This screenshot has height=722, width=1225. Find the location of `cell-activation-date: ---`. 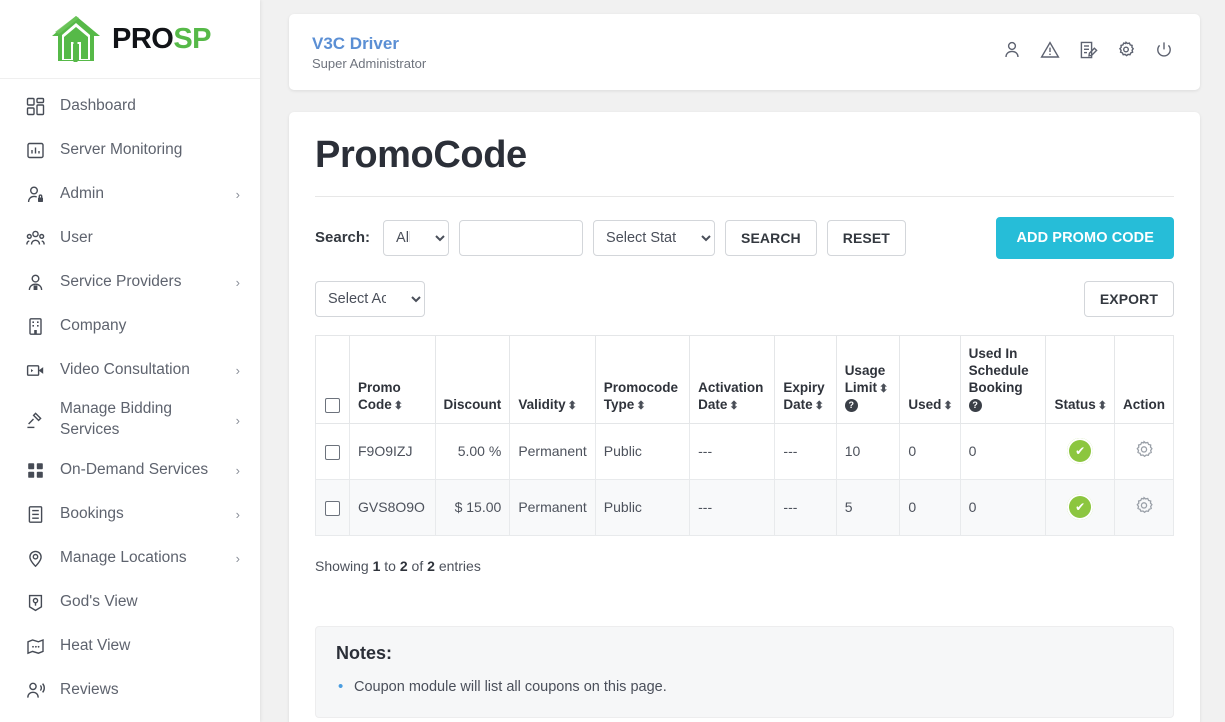

cell-activation-date: --- is located at coordinates (732, 507).